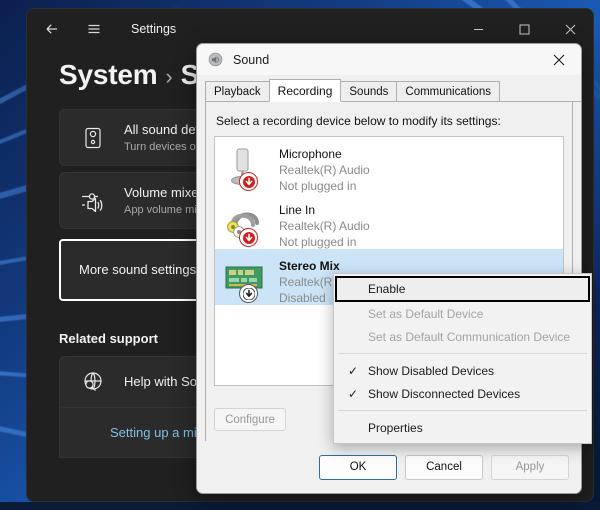 This screenshot has height=510, width=600. What do you see at coordinates (250, 419) in the screenshot?
I see `configure-button: Configure` at bounding box center [250, 419].